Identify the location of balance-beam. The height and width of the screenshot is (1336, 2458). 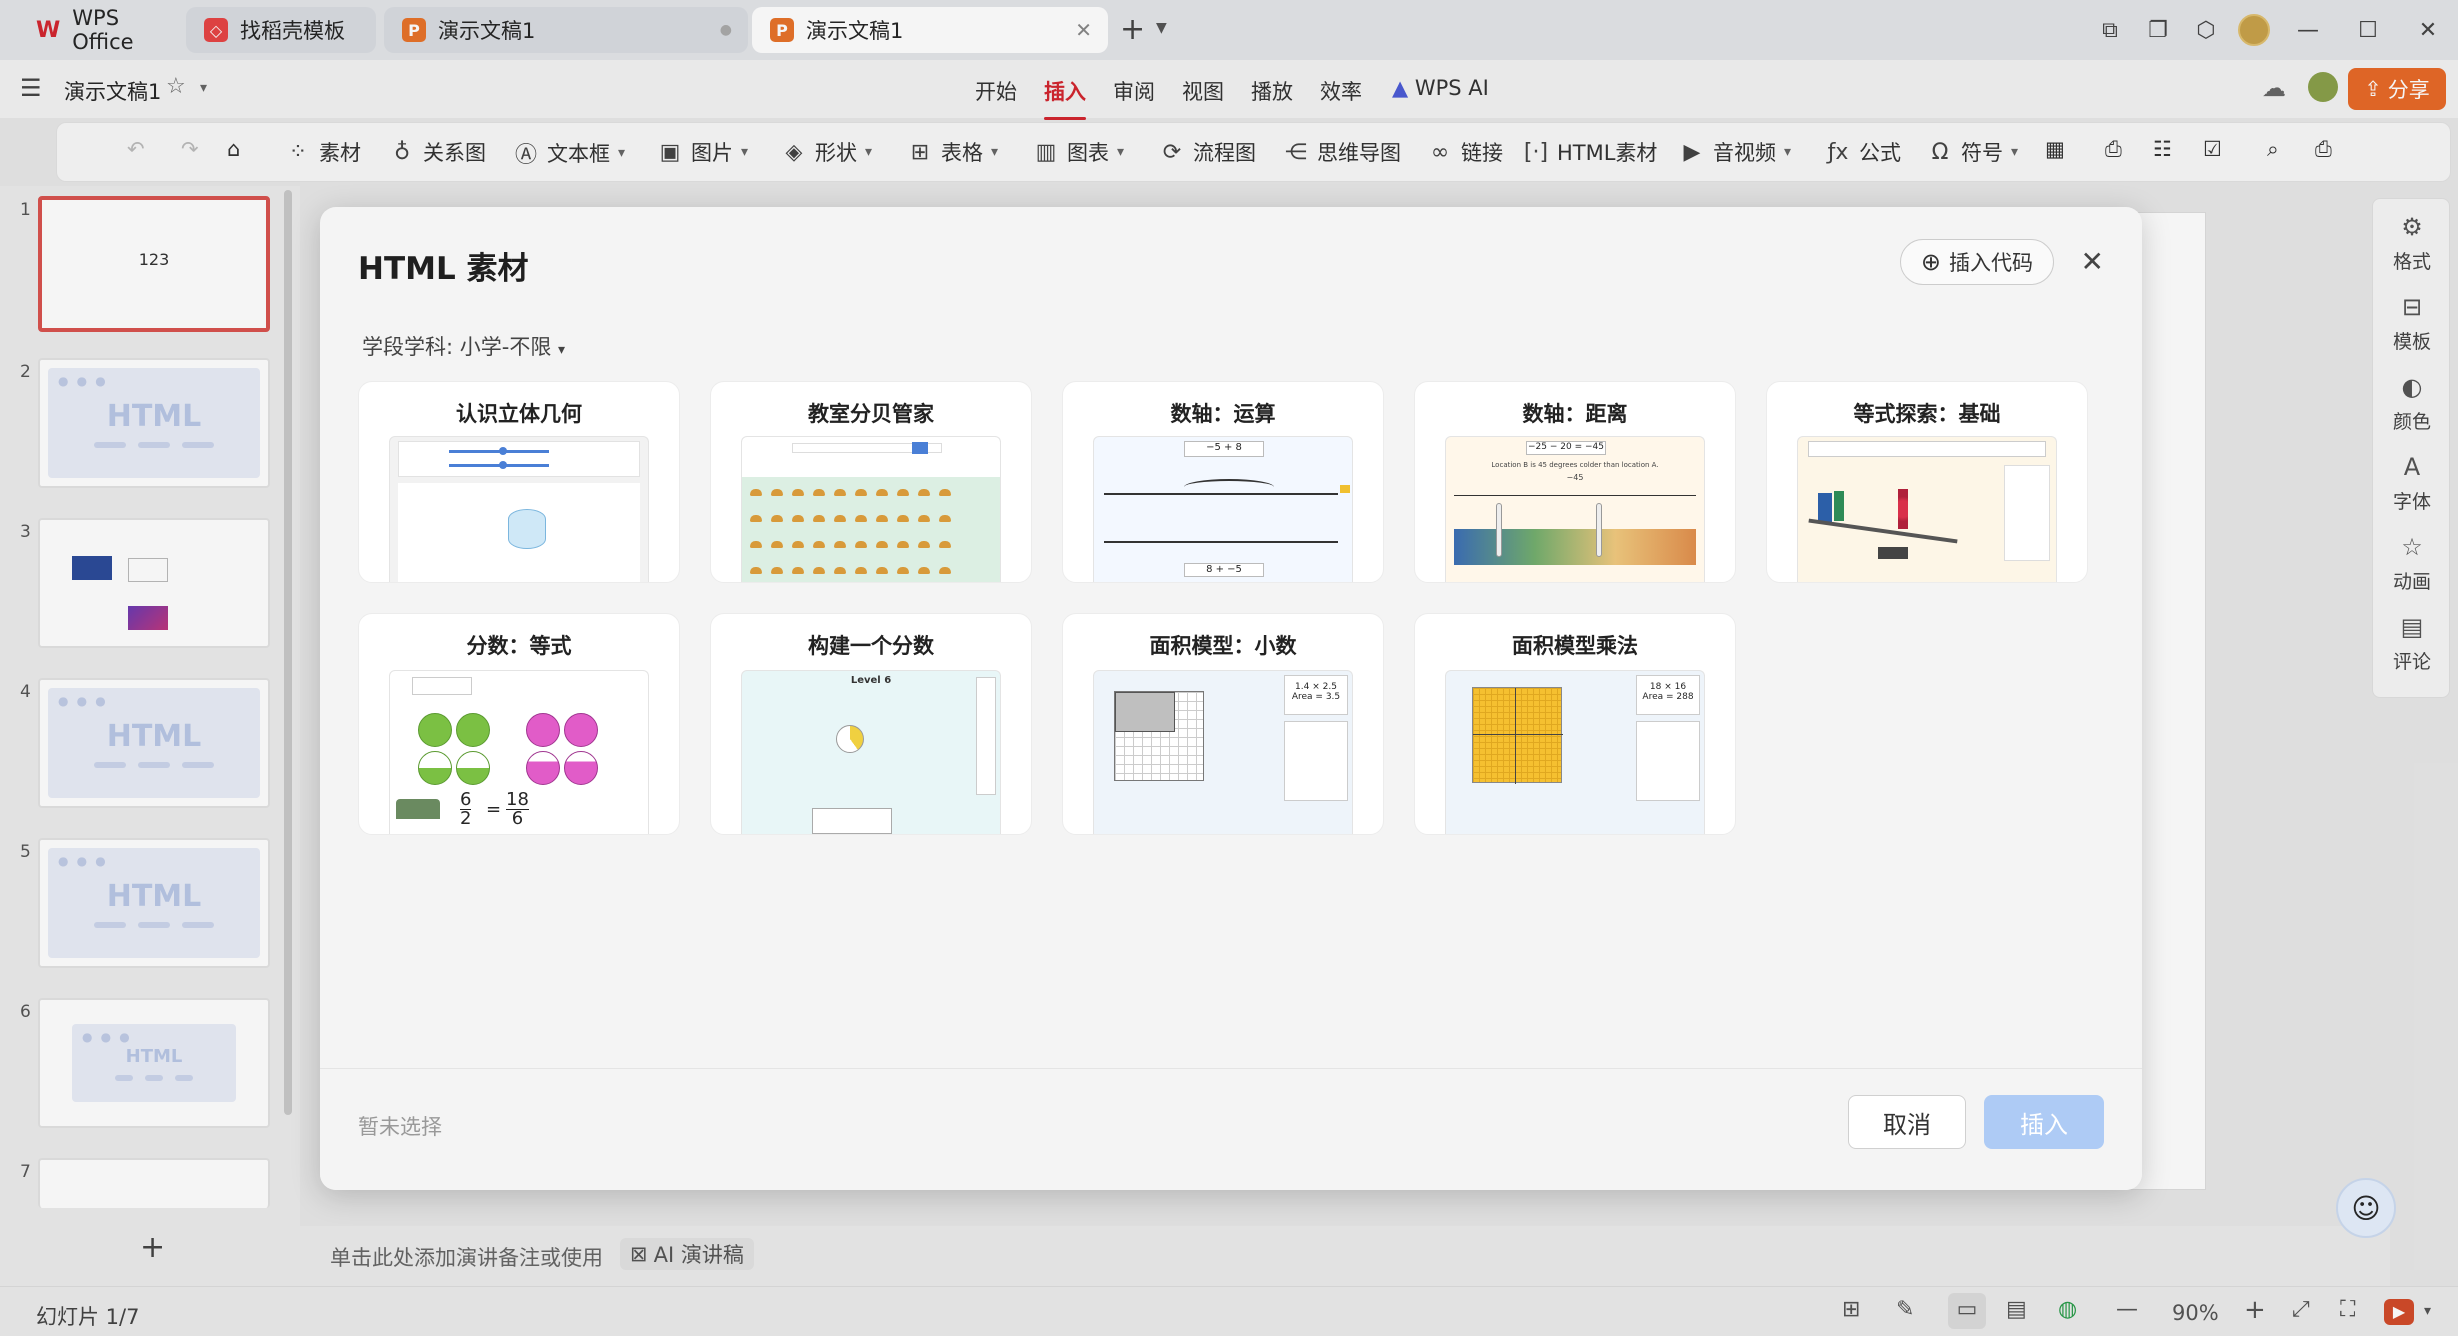
(1883, 531).